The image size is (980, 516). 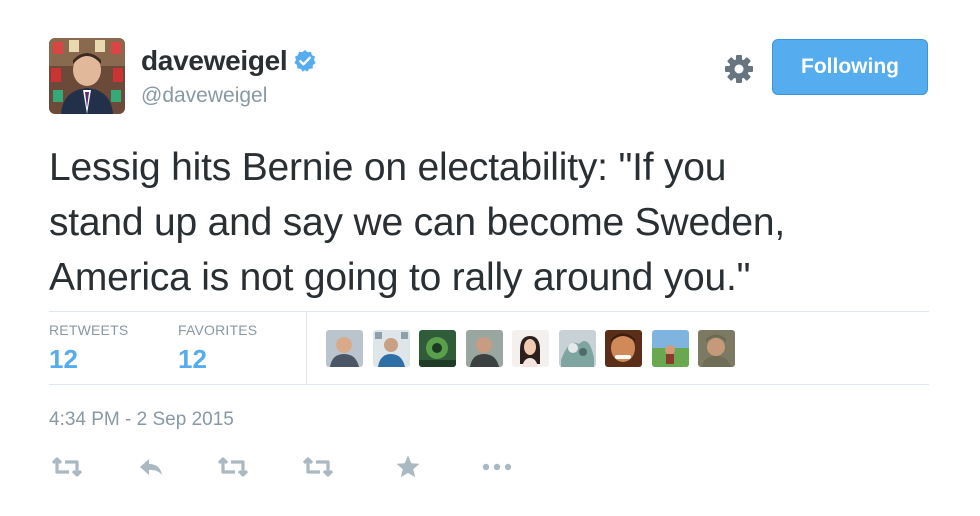 I want to click on favoriters-list, so click(x=535, y=348).